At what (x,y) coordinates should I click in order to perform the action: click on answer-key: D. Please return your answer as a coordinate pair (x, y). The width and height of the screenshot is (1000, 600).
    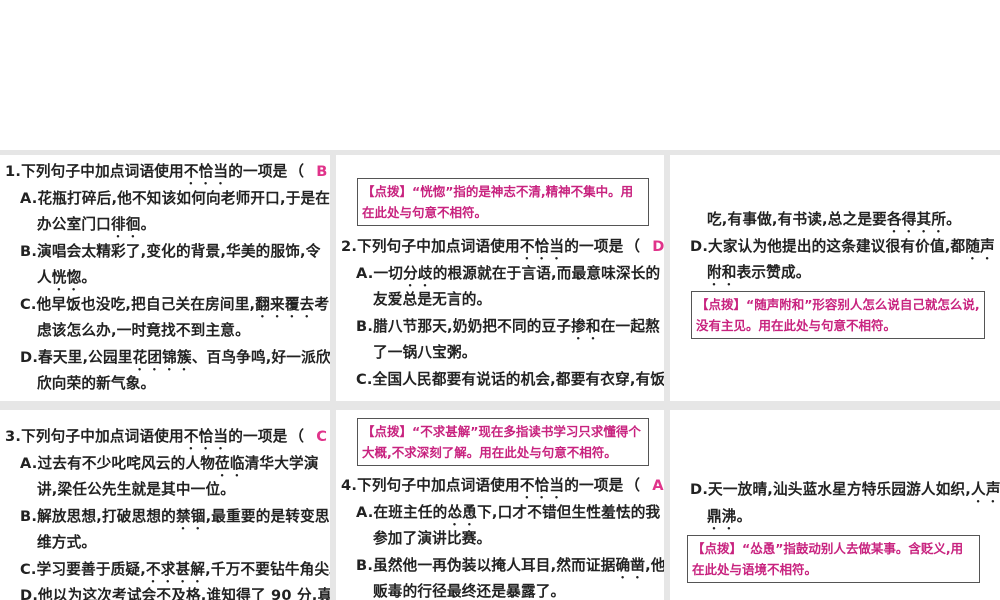
    Looking at the image, I should click on (658, 246).